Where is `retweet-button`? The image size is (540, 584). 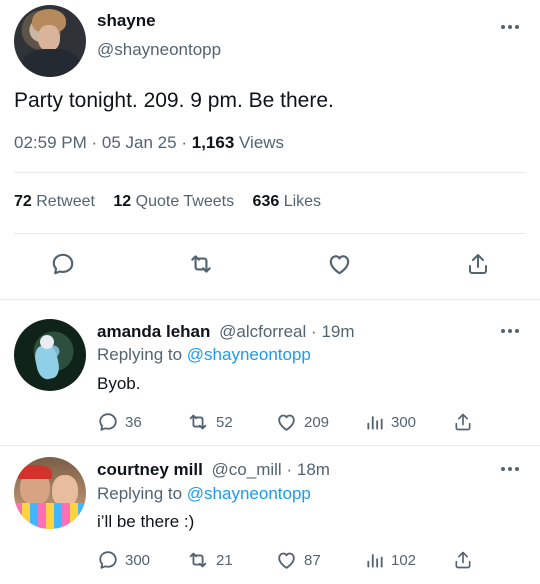 retweet-button is located at coordinates (201, 264).